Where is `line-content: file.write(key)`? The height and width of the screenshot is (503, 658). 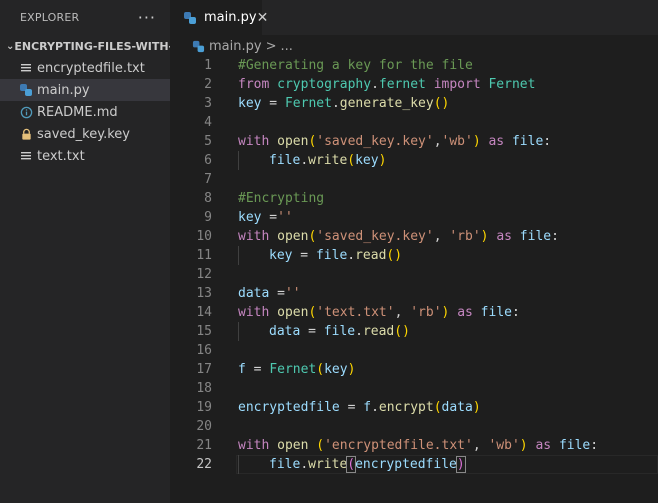
line-content: file.write(key) is located at coordinates (312, 160).